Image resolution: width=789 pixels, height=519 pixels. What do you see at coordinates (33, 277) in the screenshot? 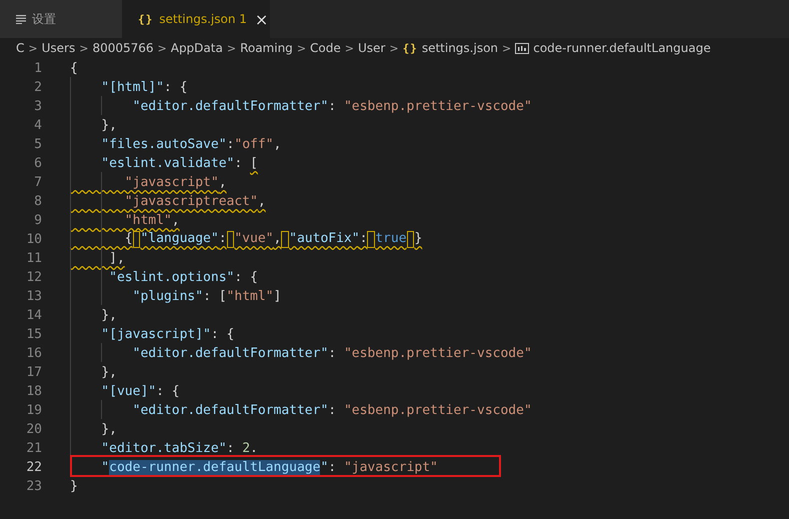
I see `line-number: 12` at bounding box center [33, 277].